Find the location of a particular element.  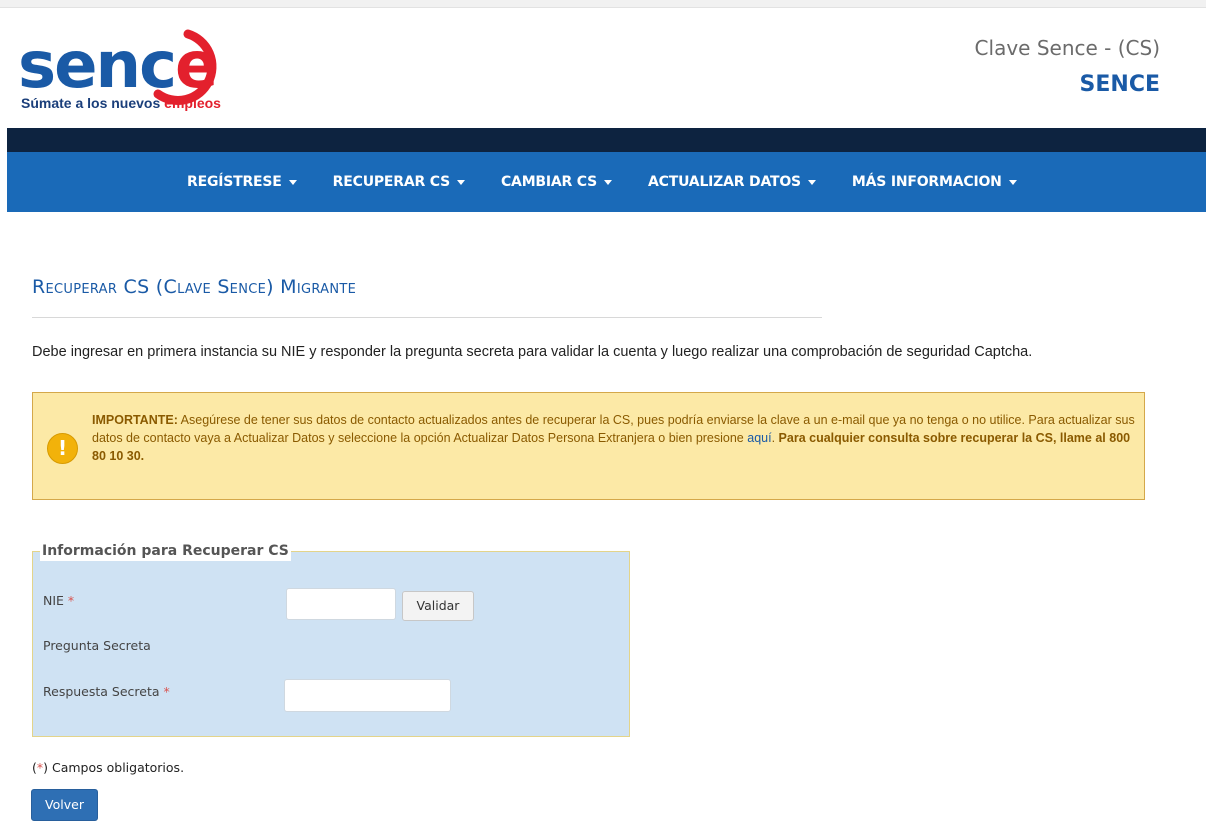

required-note: (*) Campos obligatorios. is located at coordinates (108, 767).